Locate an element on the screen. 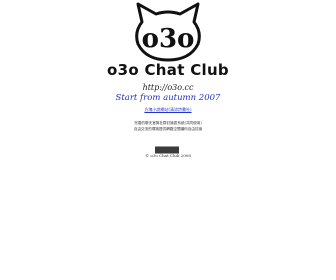 The width and height of the screenshot is (336, 280). tagline: Start from autumn 2007 is located at coordinates (168, 98).